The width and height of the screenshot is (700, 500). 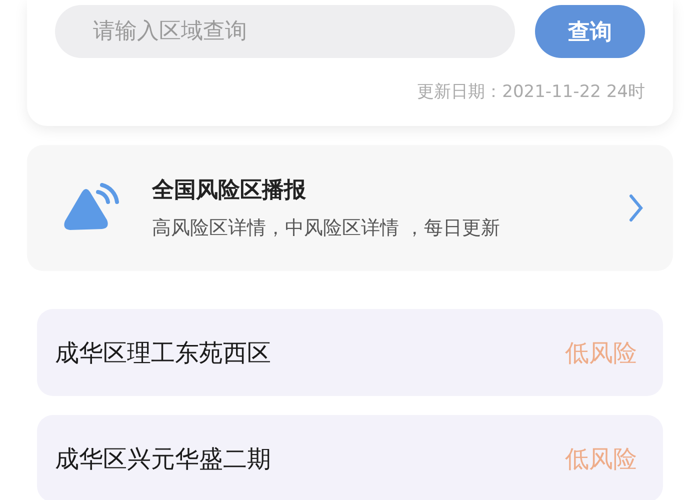 What do you see at coordinates (327, 228) in the screenshot?
I see `broadcast-subtitle: 高风险区详情，中风险区详情 ，每日更新` at bounding box center [327, 228].